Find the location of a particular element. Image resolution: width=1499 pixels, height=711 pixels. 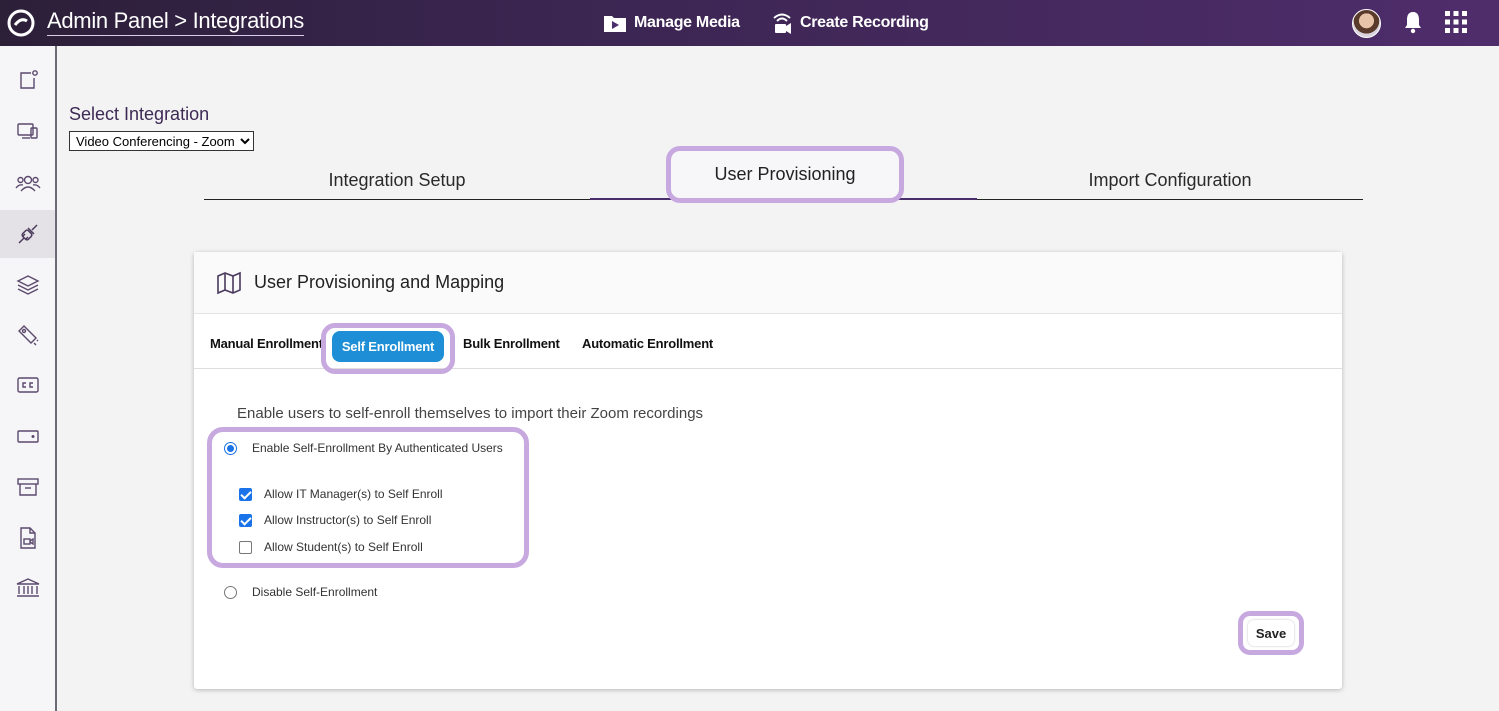

save-button: Save is located at coordinates (1271, 633).